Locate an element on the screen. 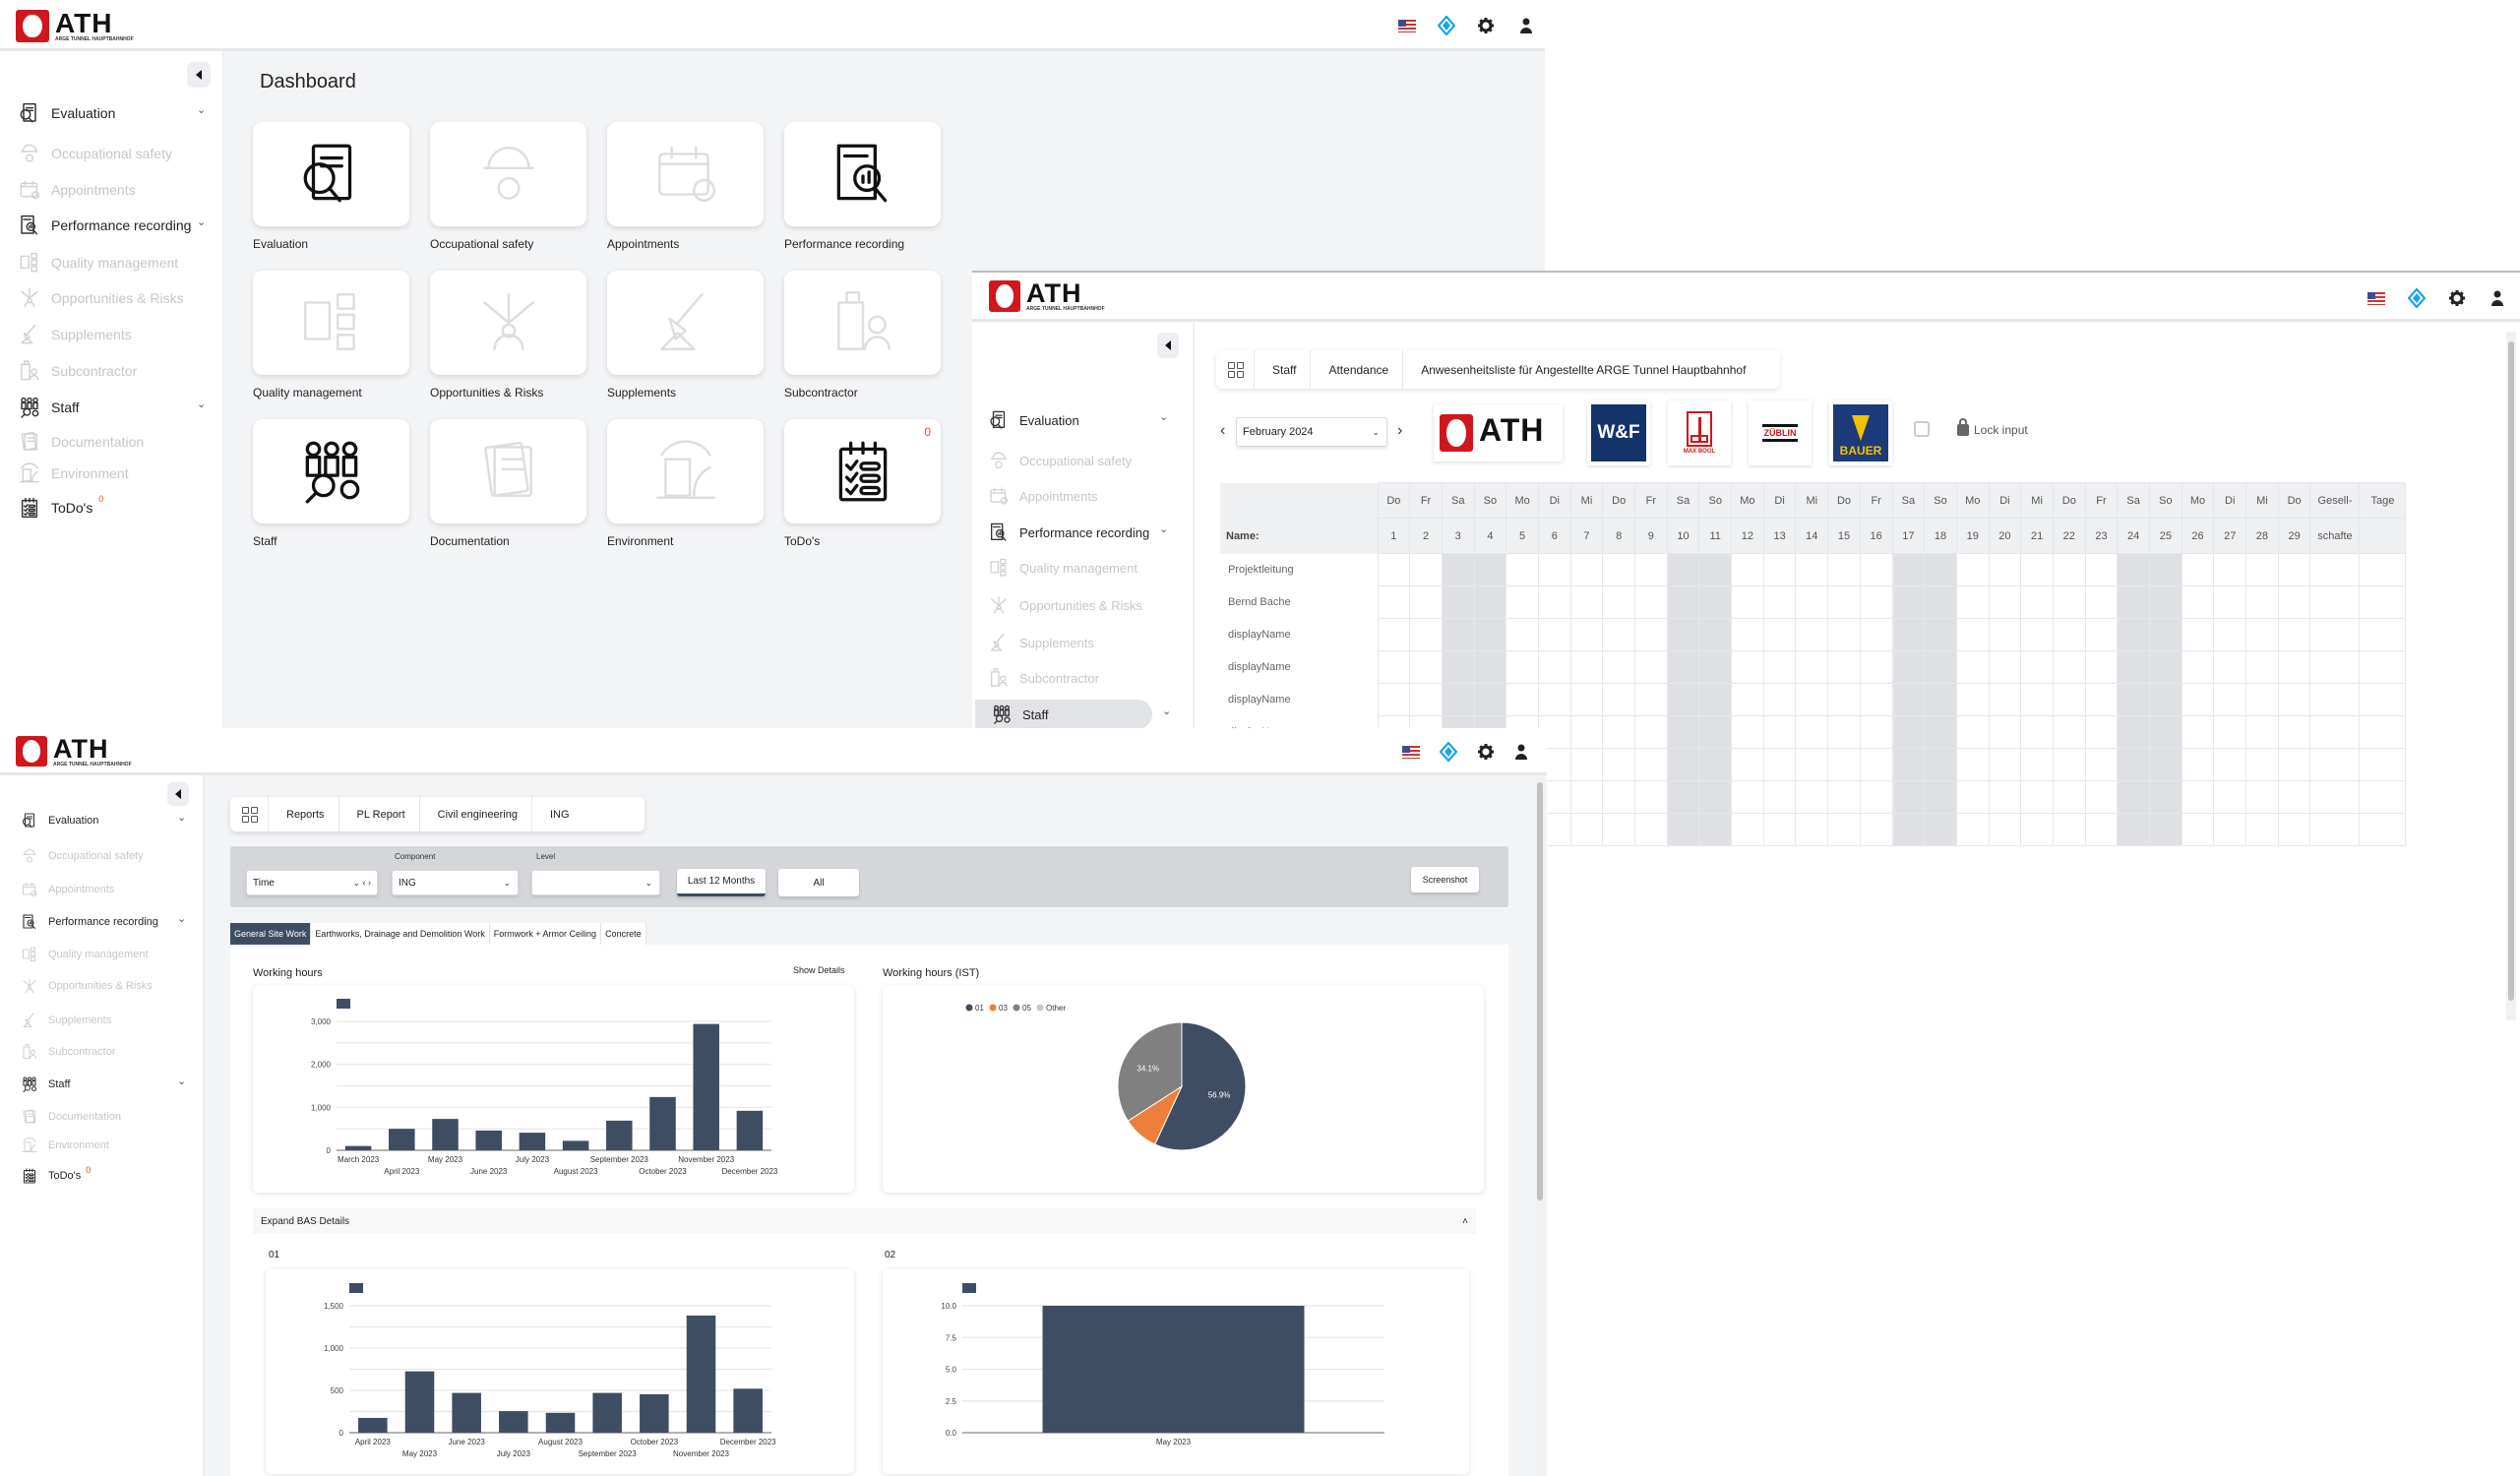 This screenshot has width=2520, height=1476. user-icon is located at coordinates (1521, 752).